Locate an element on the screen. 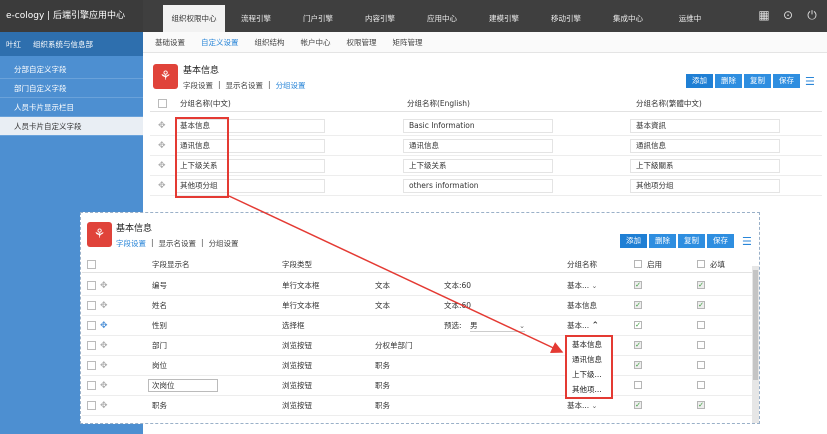 This screenshot has width=827, height=434. annotation-arrow is located at coordinates (396, 274).